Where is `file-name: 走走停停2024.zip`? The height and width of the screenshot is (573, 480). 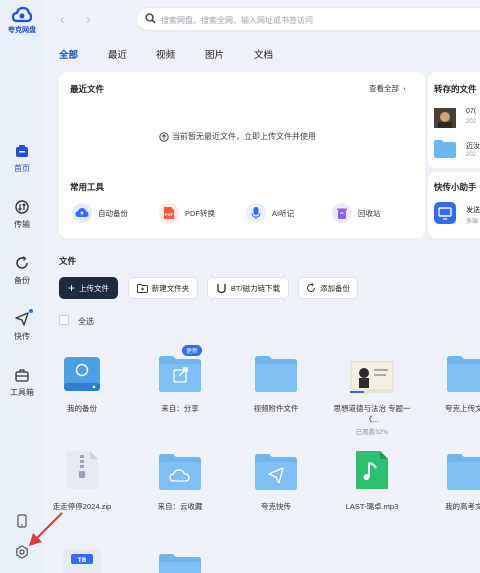 file-name: 走走停停2024.zip is located at coordinates (82, 506).